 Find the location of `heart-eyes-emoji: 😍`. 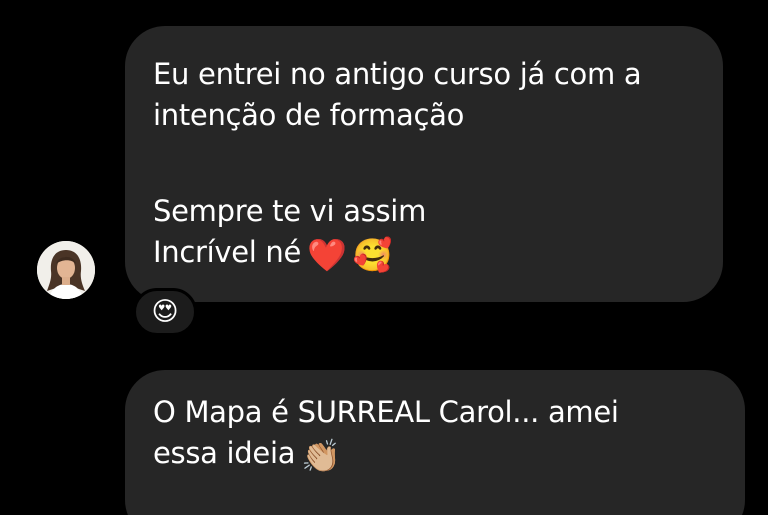

heart-eyes-emoji: 😍 is located at coordinates (165, 312).